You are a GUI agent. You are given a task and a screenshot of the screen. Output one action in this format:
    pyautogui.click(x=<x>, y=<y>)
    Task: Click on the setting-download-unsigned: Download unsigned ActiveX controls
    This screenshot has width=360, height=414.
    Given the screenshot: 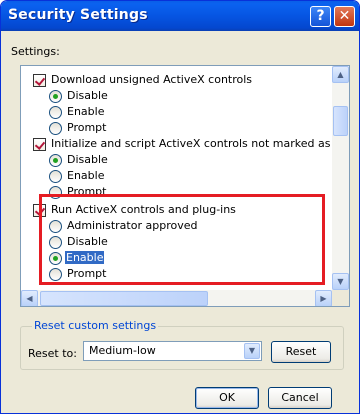 What is the action you would take?
    pyautogui.click(x=152, y=79)
    